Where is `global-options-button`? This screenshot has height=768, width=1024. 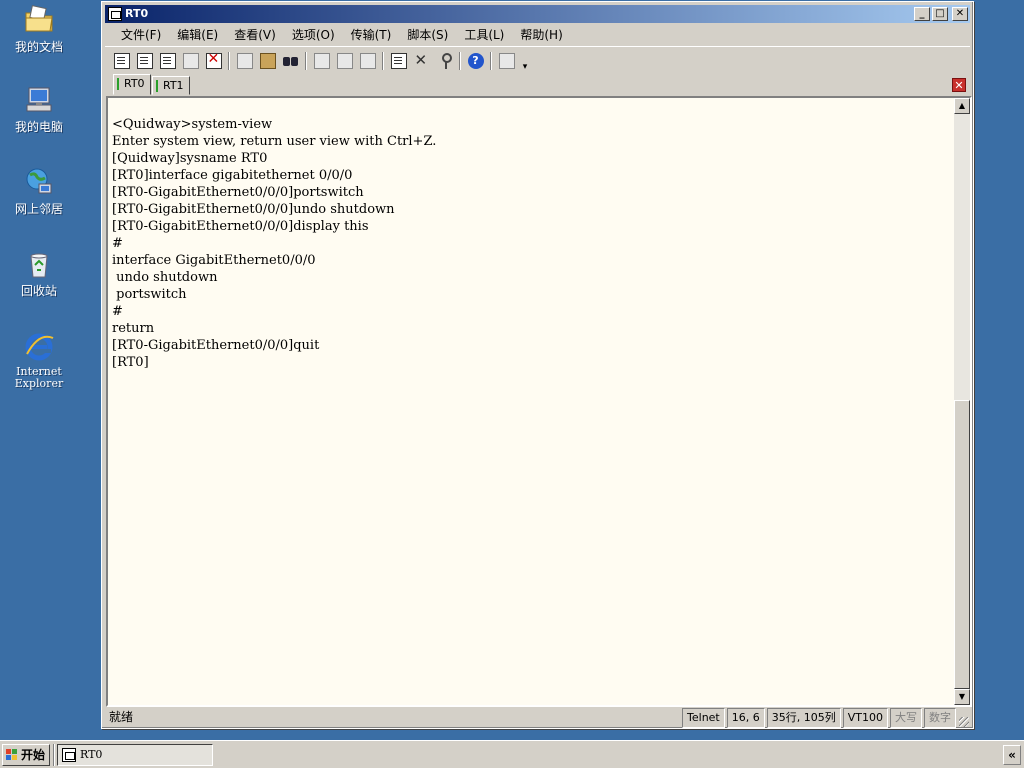 global-options-button is located at coordinates (421, 61).